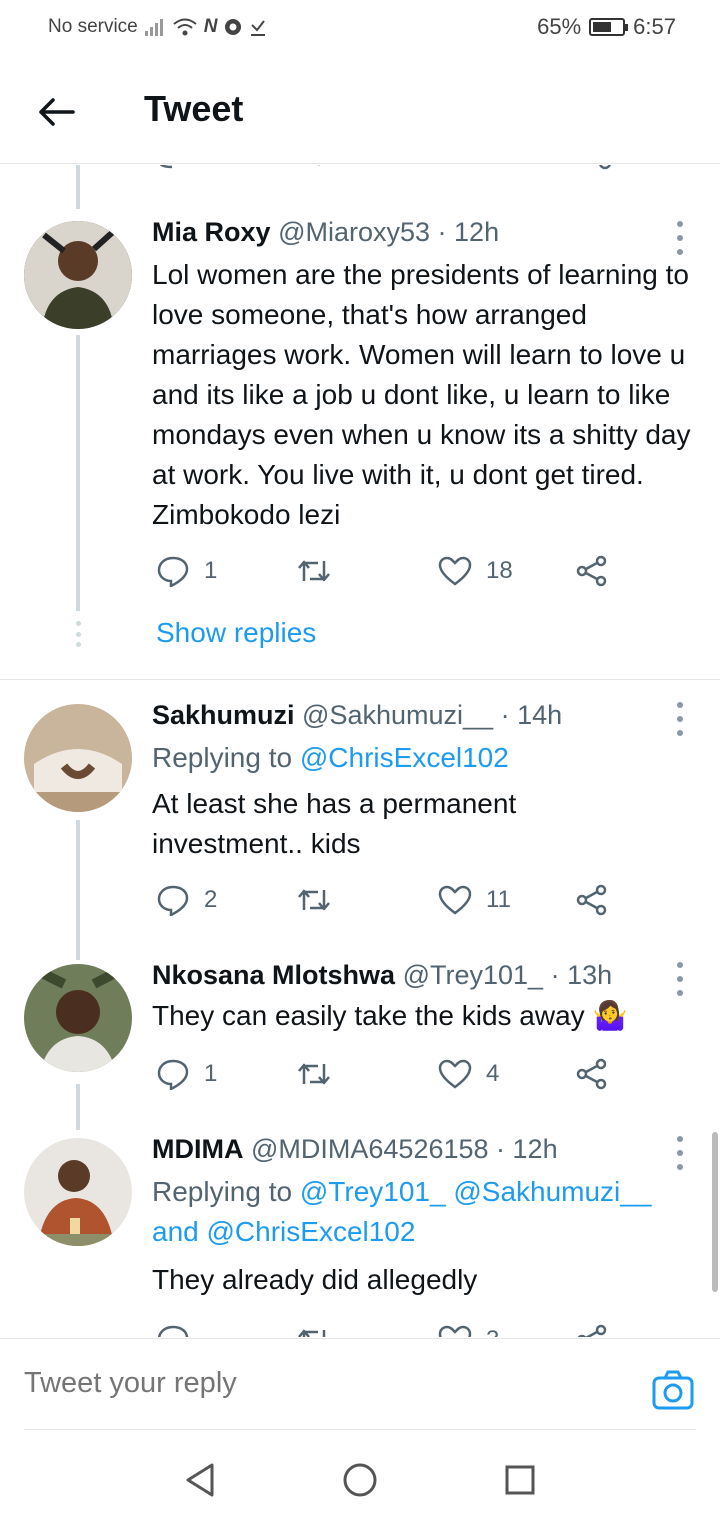 The height and width of the screenshot is (1520, 720). I want to click on reply-count: 2, so click(211, 899).